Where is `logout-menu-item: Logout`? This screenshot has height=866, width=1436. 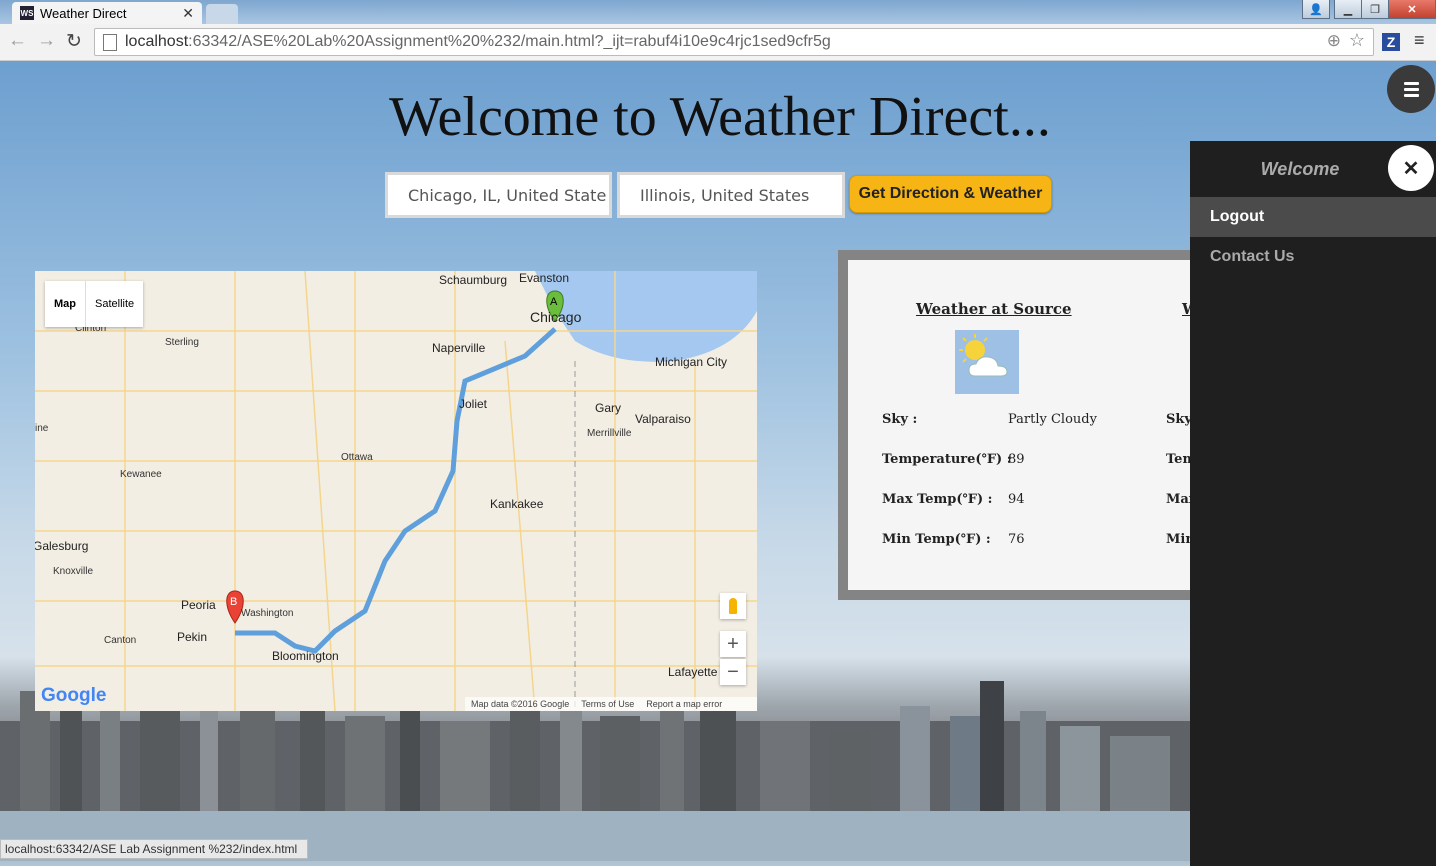 logout-menu-item: Logout is located at coordinates (1313, 217).